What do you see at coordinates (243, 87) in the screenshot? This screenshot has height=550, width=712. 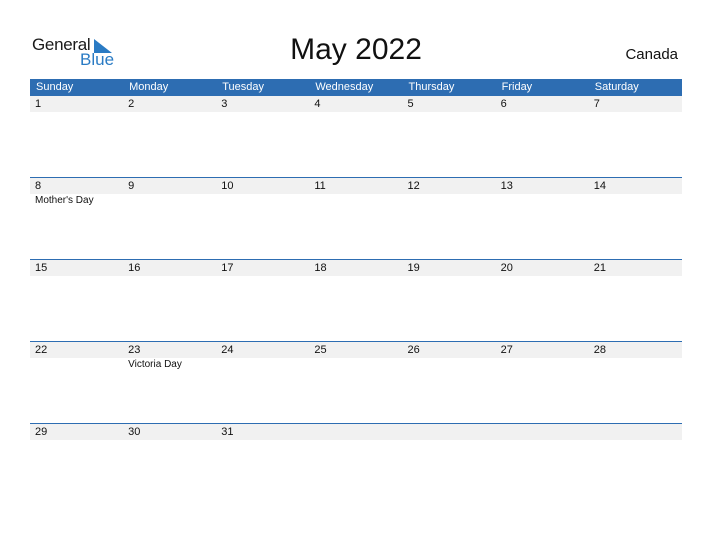 I see `weekday-tuesday: Tuesday` at bounding box center [243, 87].